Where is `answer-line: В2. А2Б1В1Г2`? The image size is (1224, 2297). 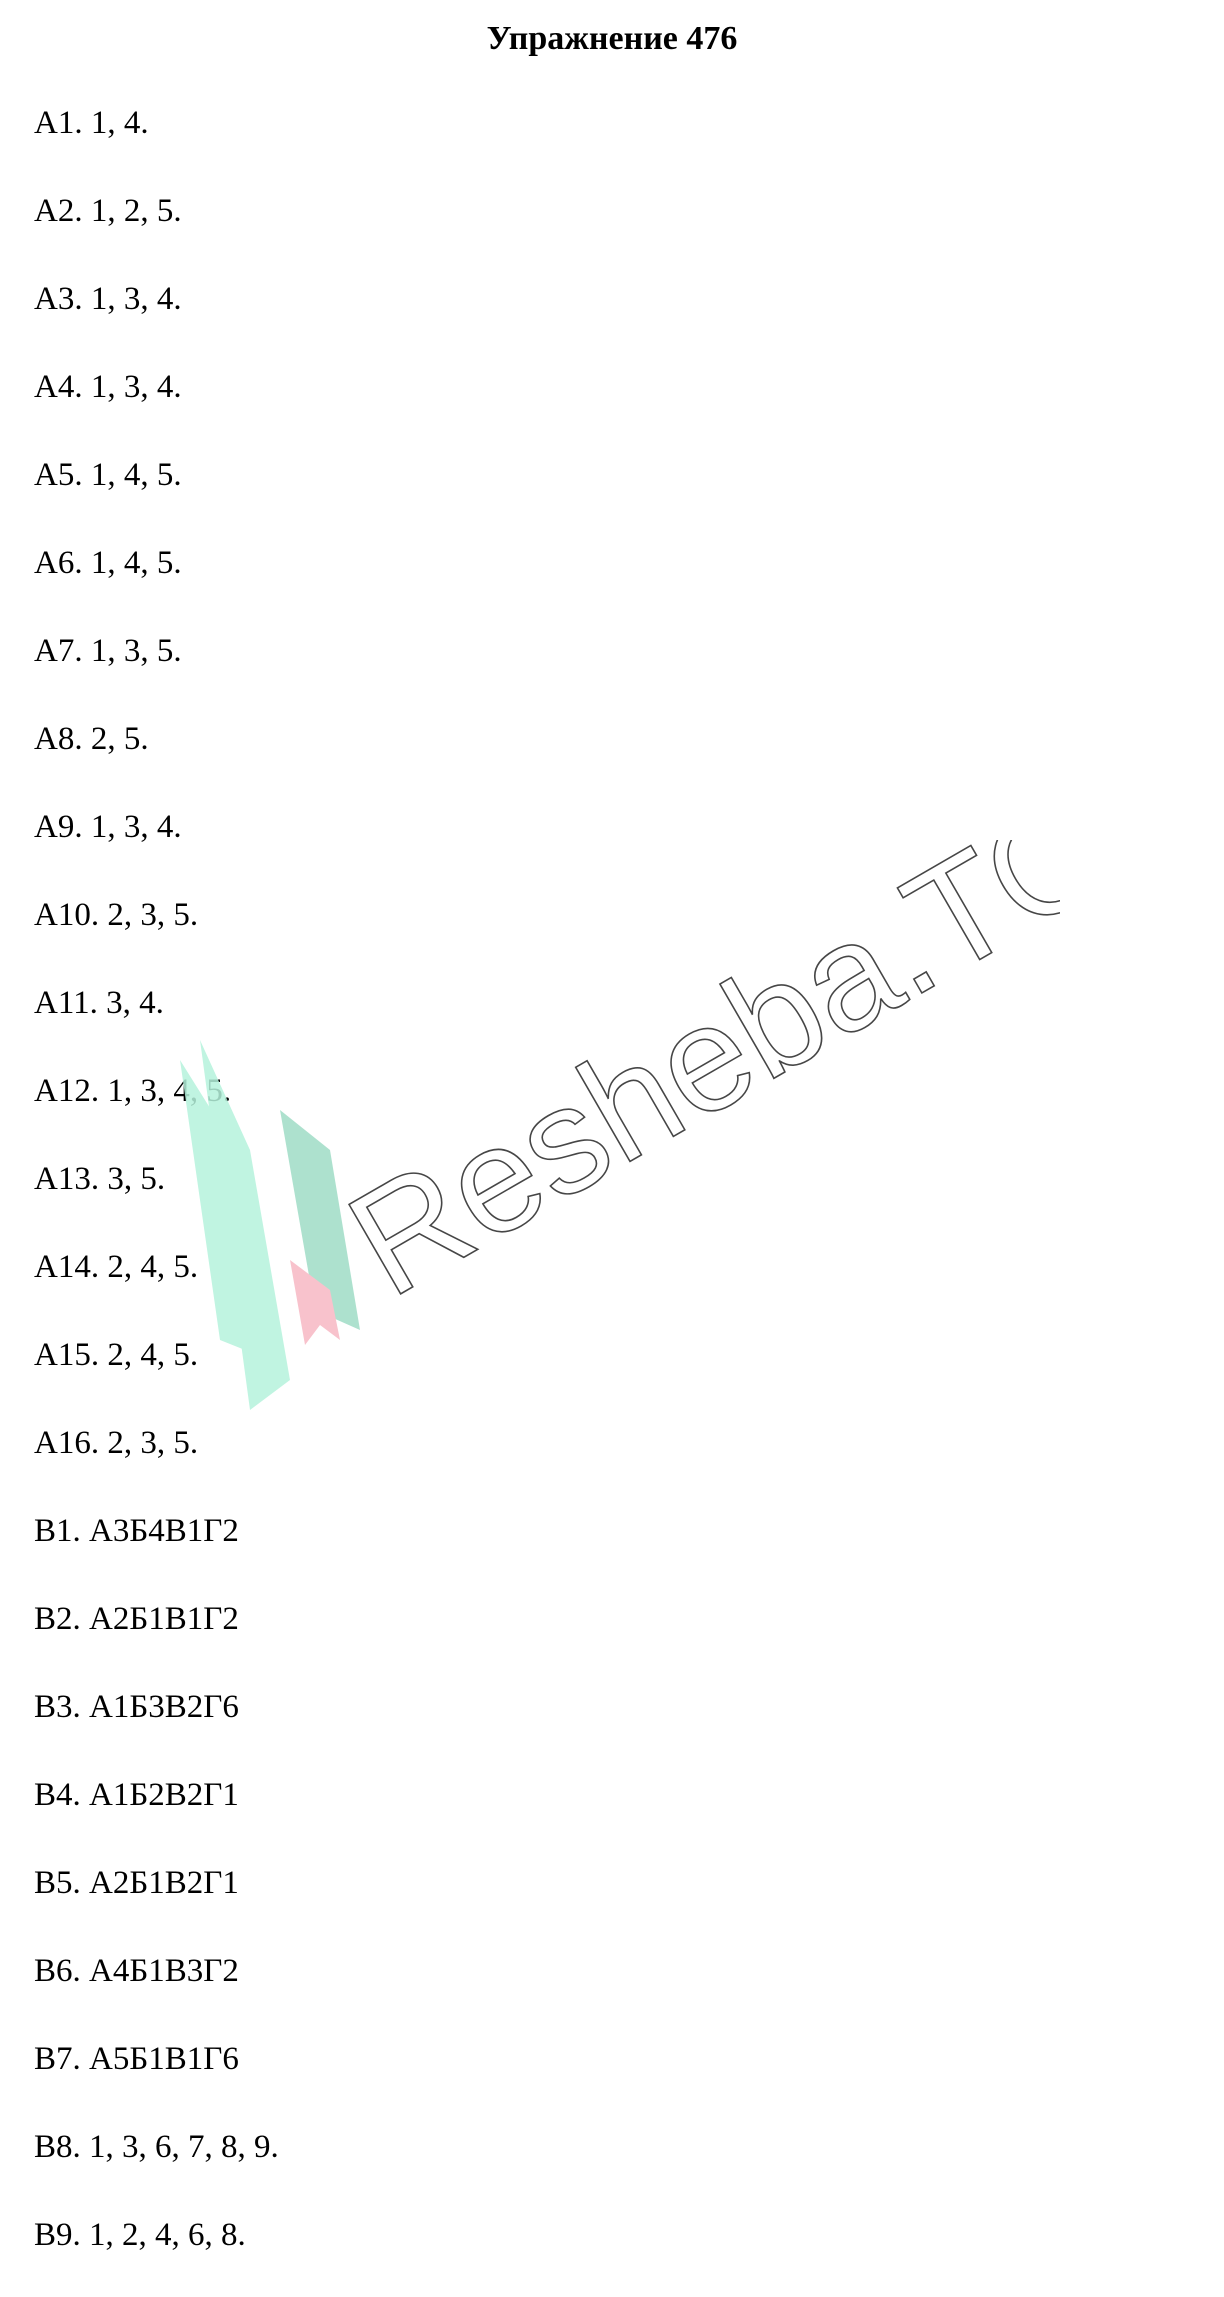 answer-line: В2. А2Б1В1Г2 is located at coordinates (136, 1619).